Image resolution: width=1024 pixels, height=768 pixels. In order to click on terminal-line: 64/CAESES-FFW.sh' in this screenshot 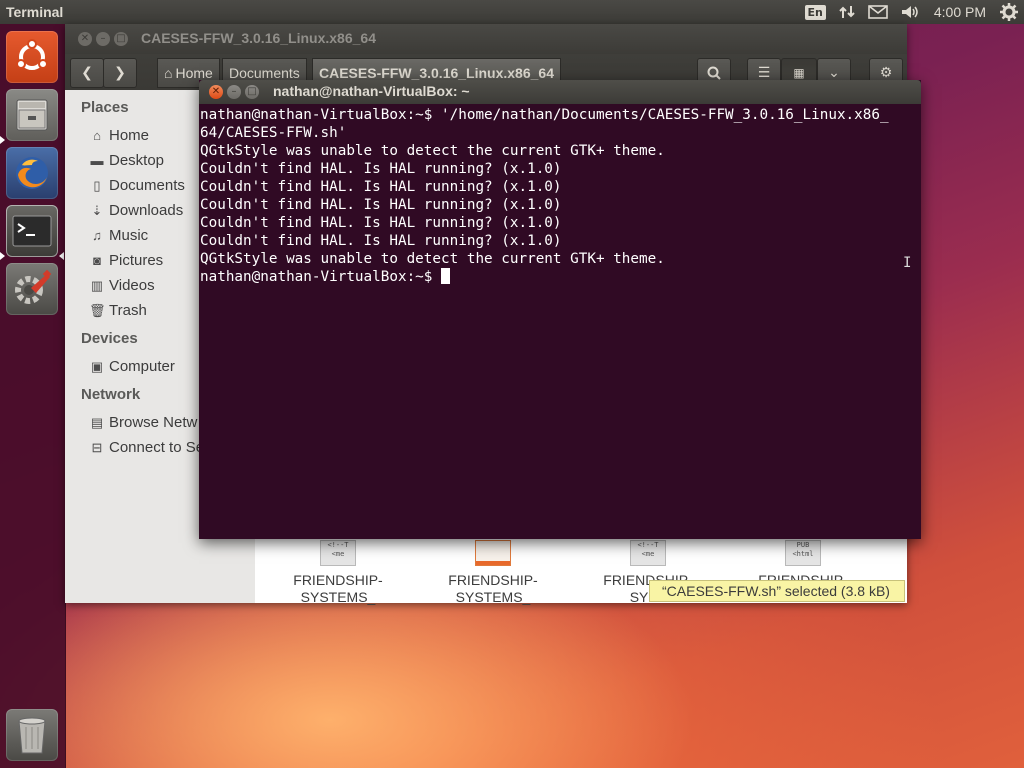, I will do `click(273, 133)`.